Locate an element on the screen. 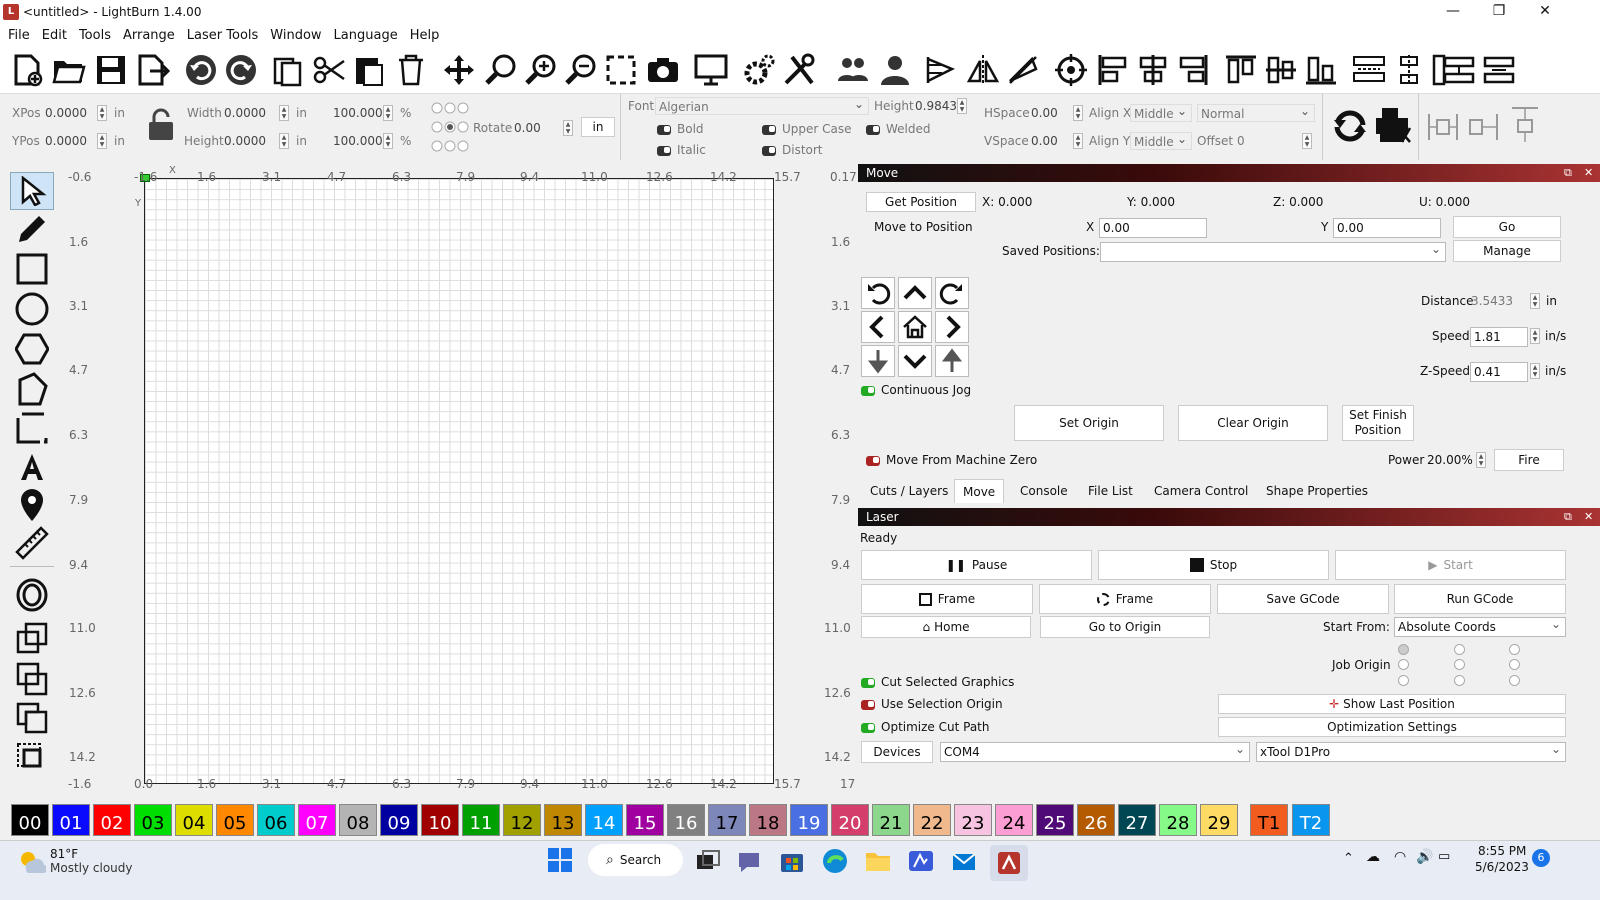 Image resolution: width=1600 pixels, height=900 pixels. center-v-icon is located at coordinates (1525, 125).